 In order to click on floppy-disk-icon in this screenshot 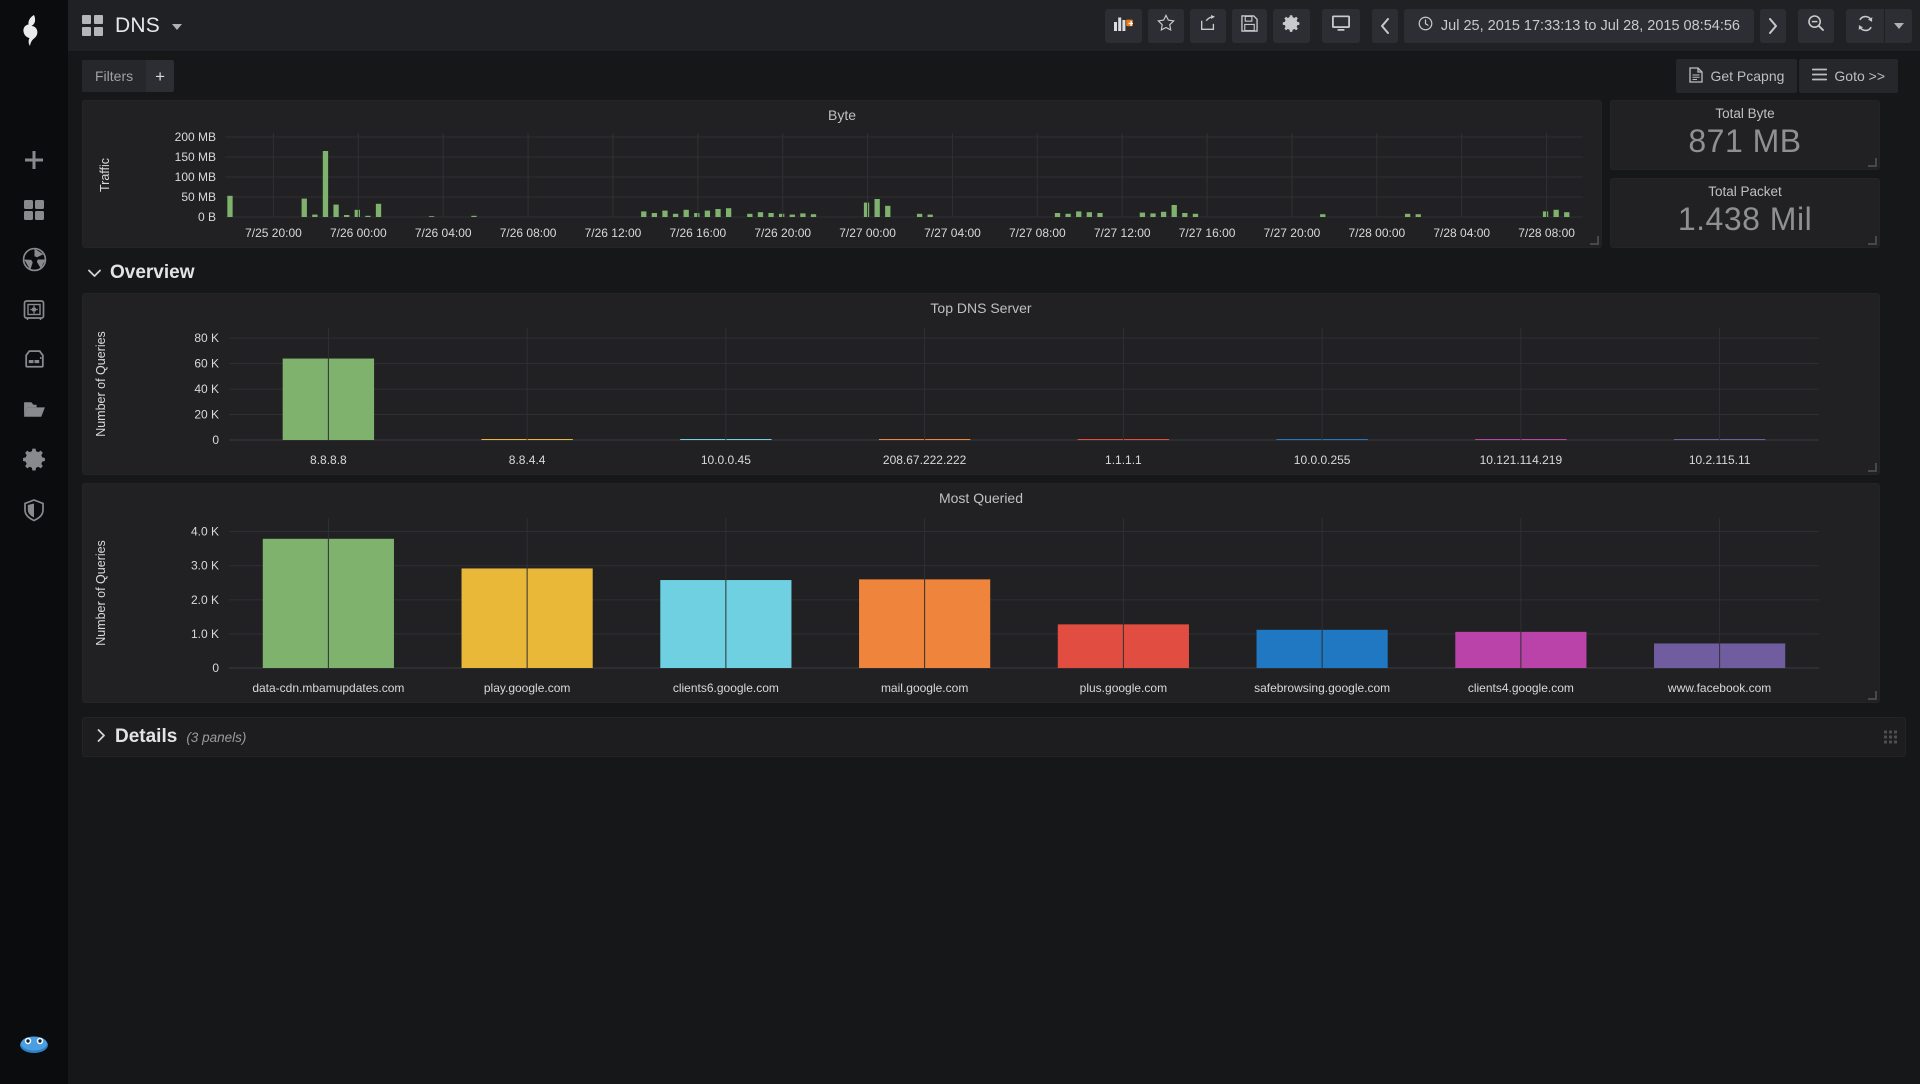, I will do `click(1249, 25)`.